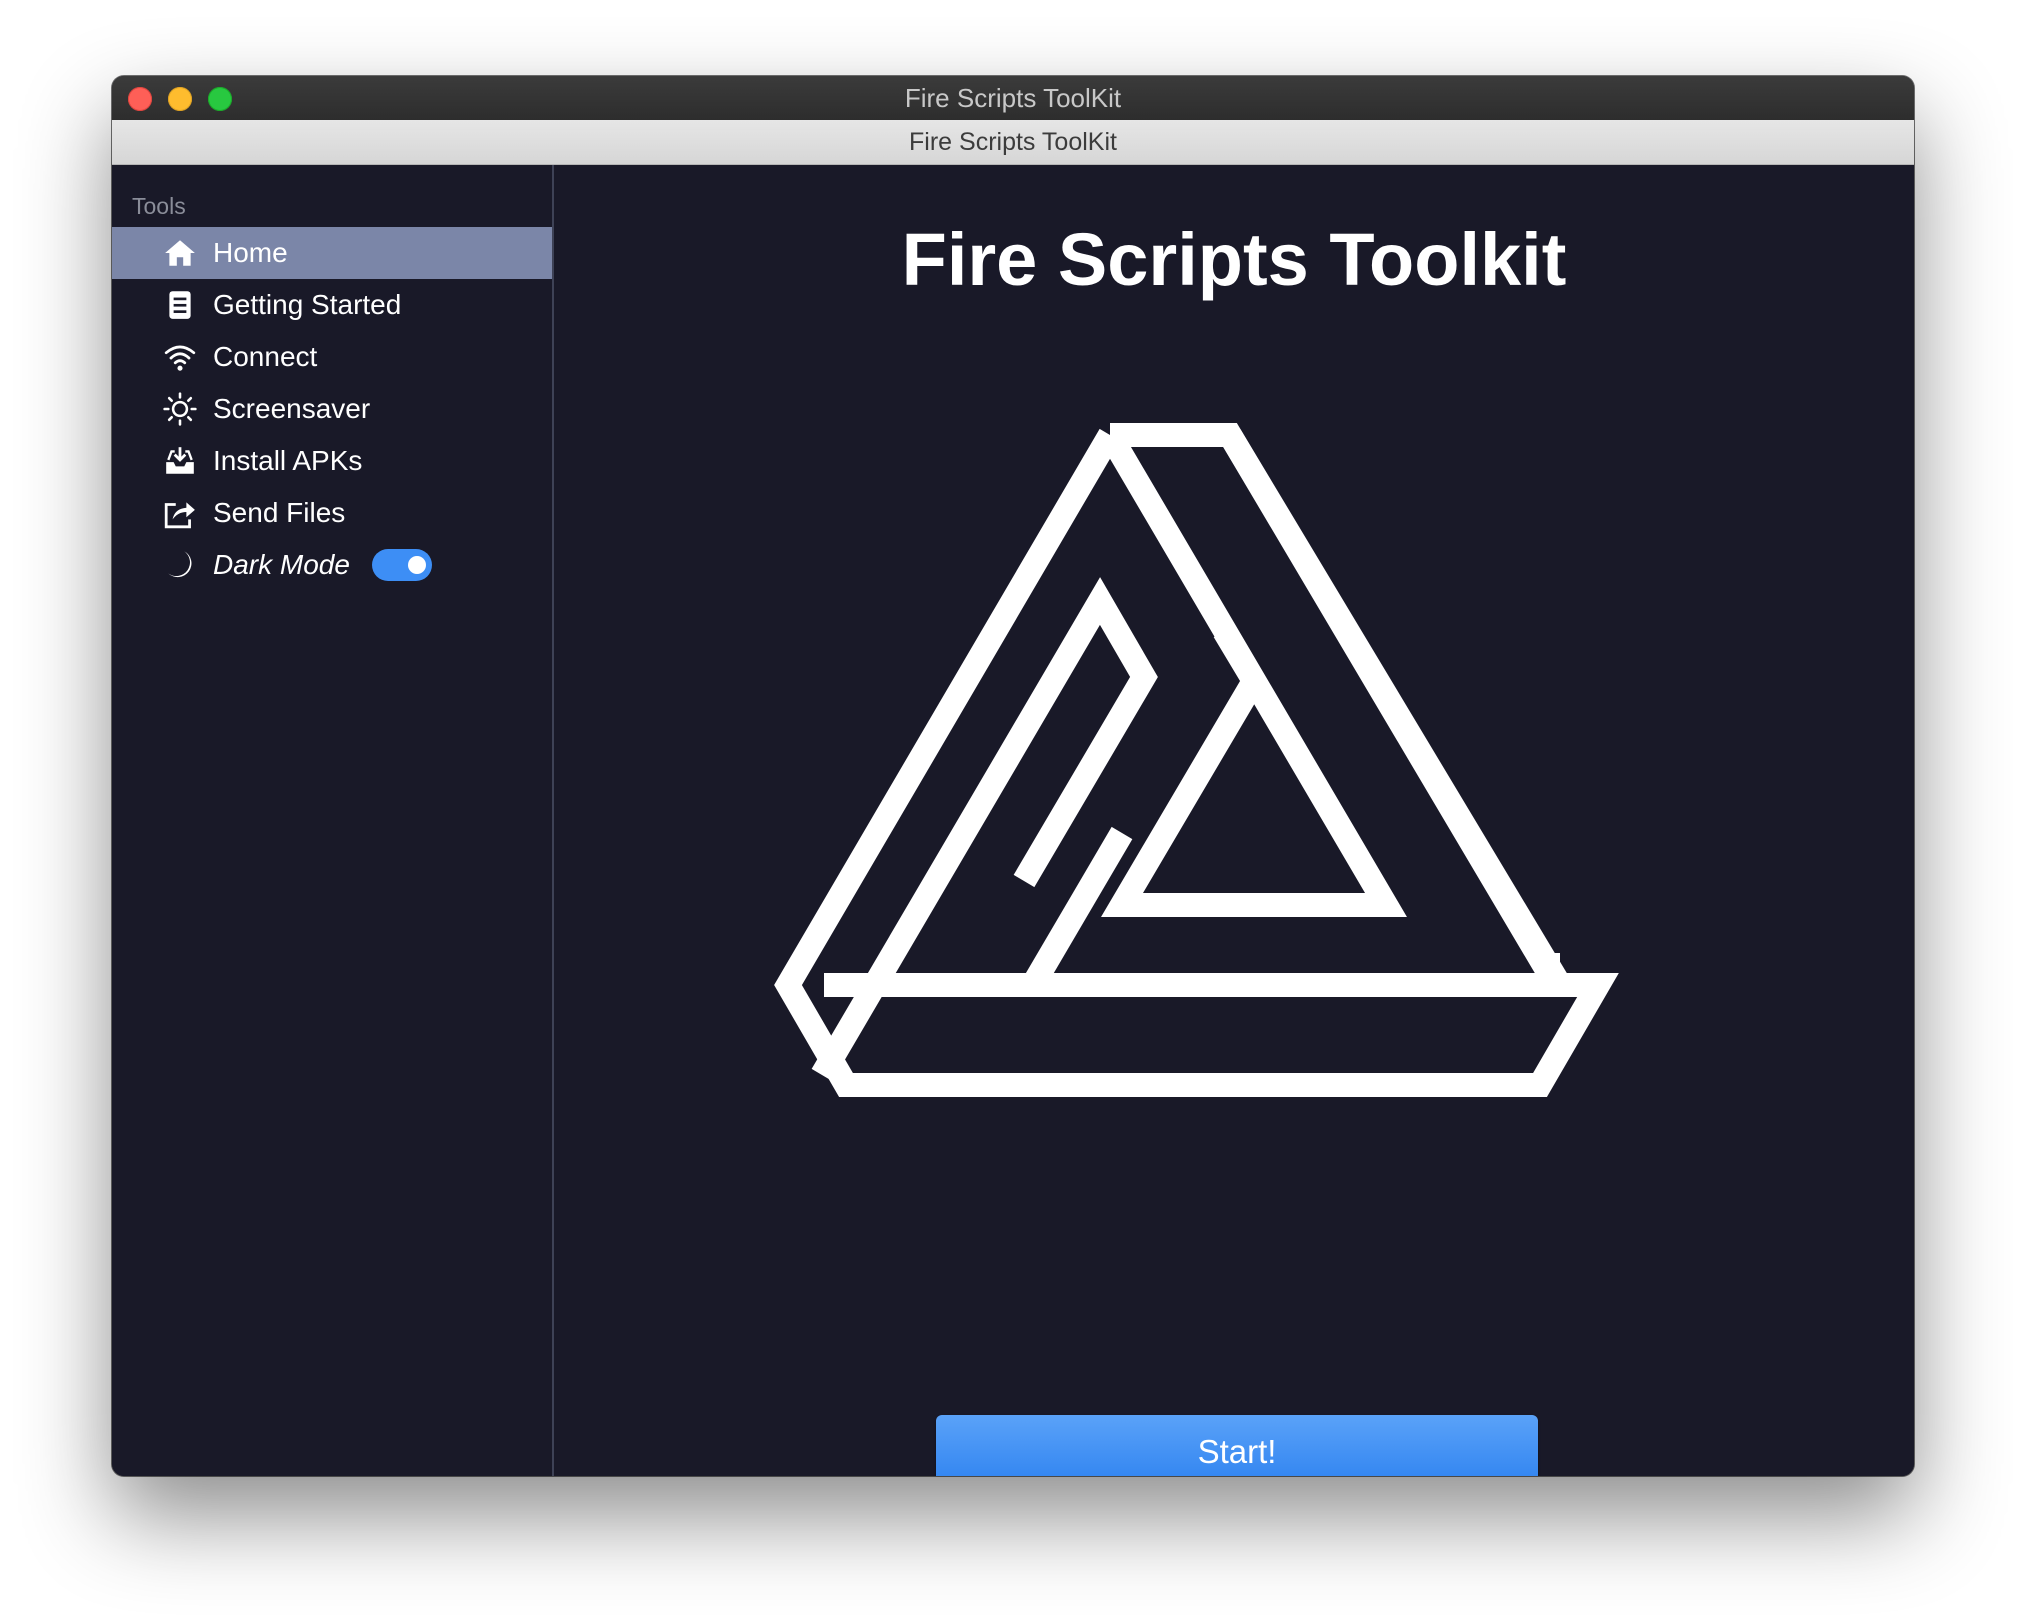 This screenshot has height=1624, width=2024. Describe the element at coordinates (1237, 1445) in the screenshot. I see `start-button: Start!` at that location.